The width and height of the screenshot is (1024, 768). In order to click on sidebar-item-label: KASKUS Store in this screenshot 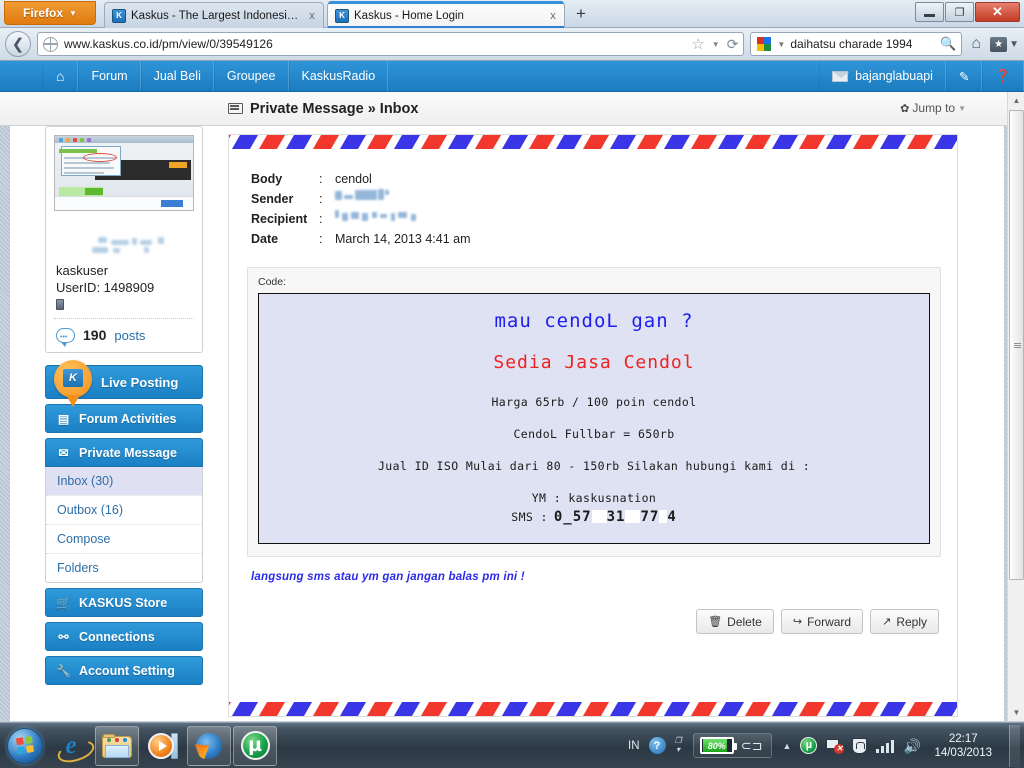, I will do `click(123, 602)`.